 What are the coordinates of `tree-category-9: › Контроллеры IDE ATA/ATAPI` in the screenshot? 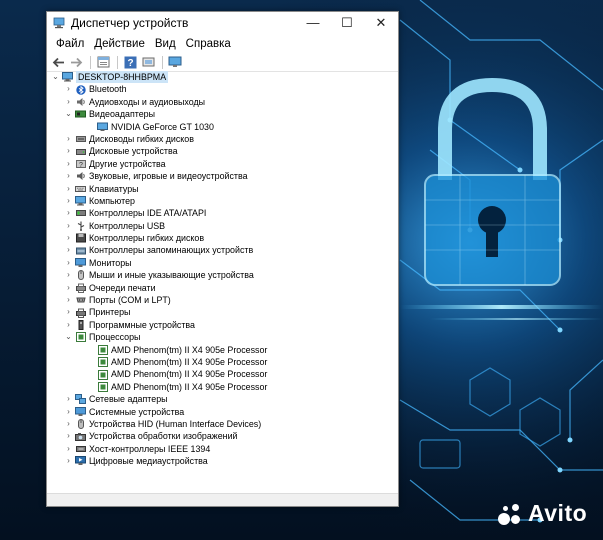 It's located at (222, 213).